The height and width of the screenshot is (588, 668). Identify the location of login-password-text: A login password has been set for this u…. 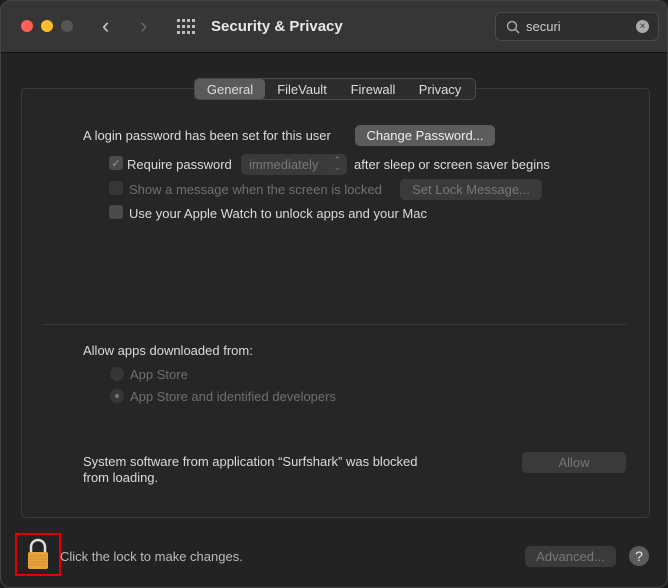
(207, 135).